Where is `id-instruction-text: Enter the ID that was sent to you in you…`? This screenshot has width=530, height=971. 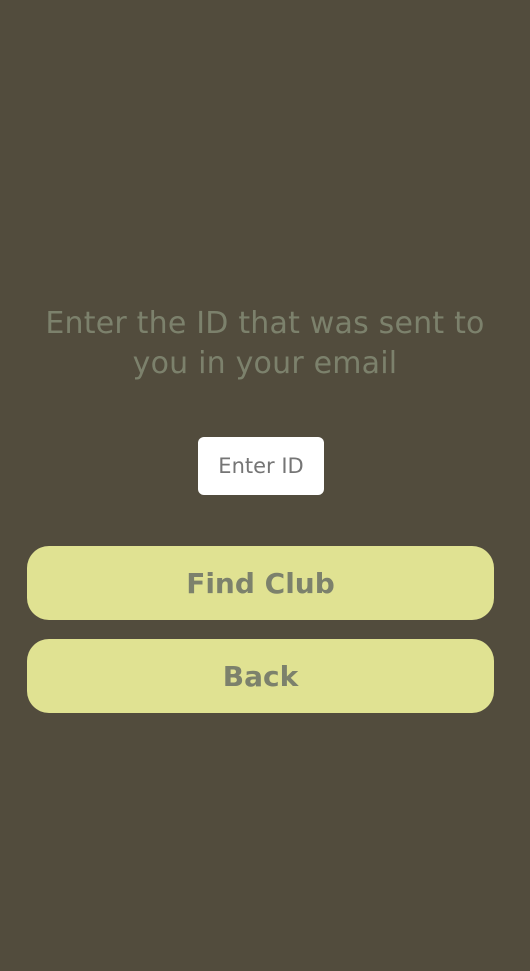
id-instruction-text: Enter the ID that was sent to you in you… is located at coordinates (265, 343).